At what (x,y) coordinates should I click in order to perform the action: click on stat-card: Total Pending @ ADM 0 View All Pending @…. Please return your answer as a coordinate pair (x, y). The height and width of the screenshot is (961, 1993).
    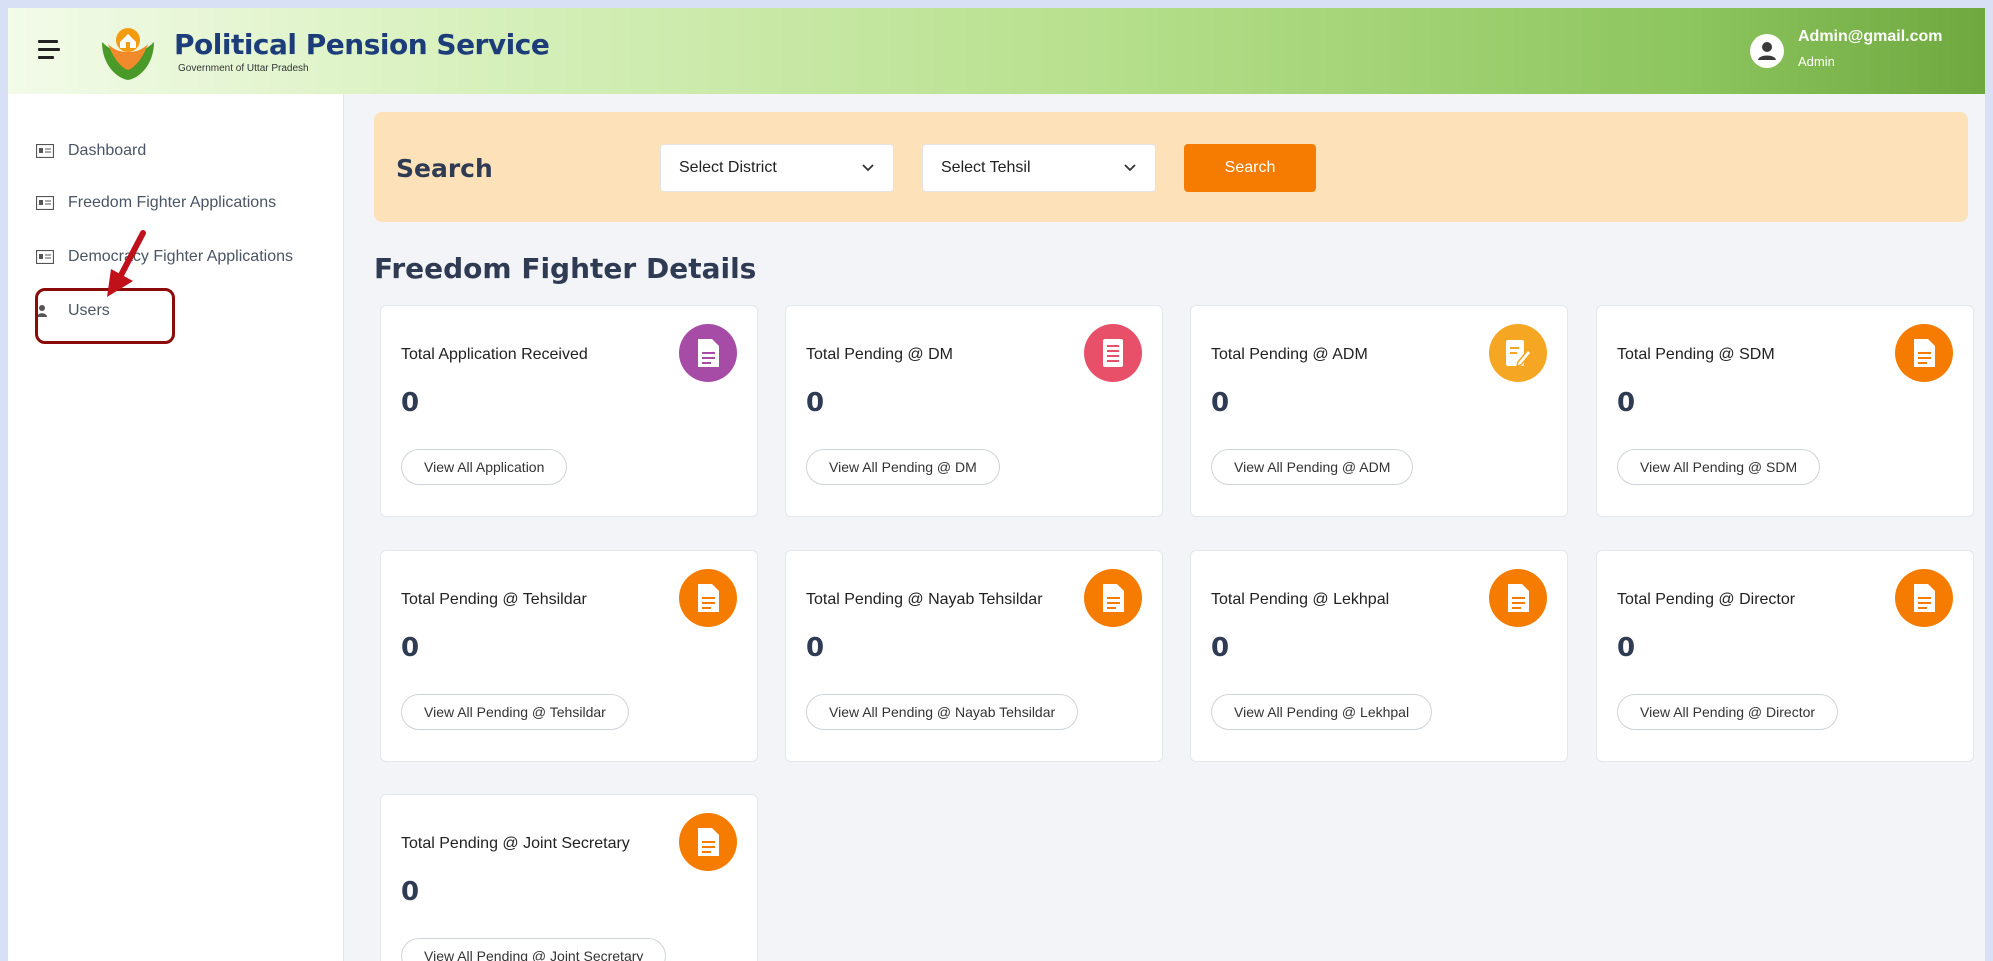
    Looking at the image, I should click on (1379, 411).